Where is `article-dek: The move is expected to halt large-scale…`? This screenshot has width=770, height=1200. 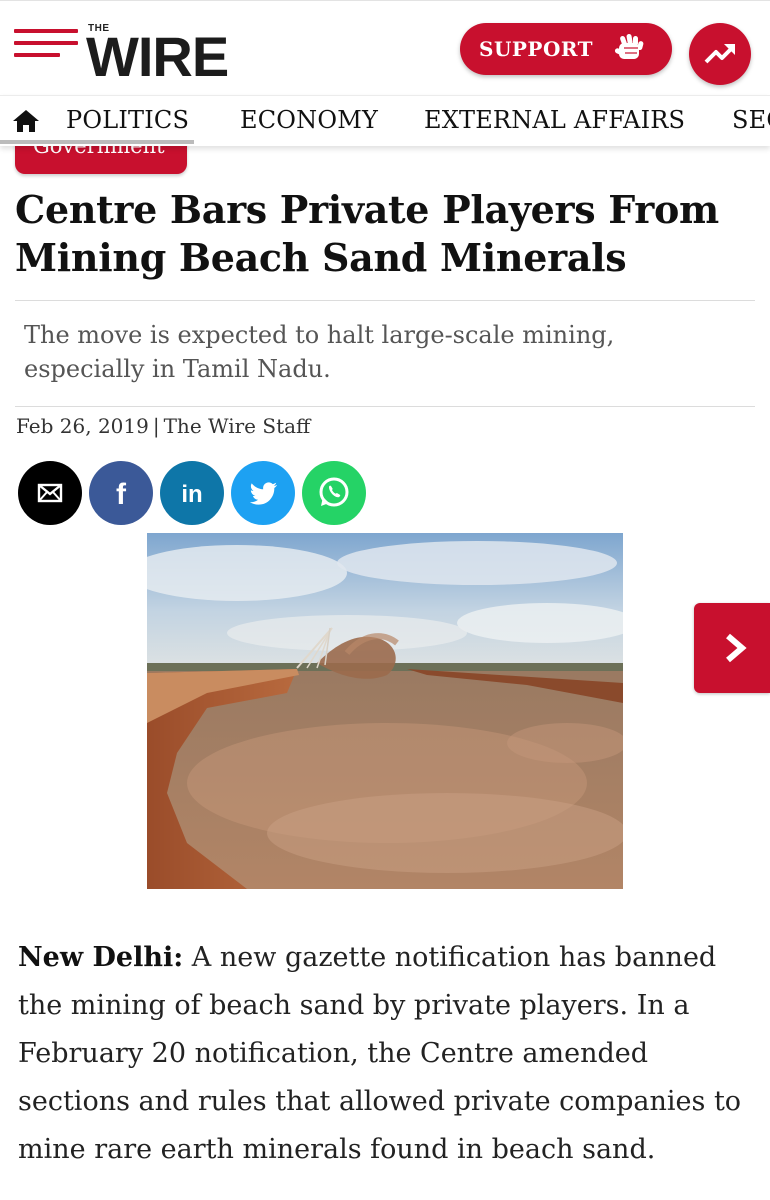 article-dek: The move is expected to halt large-scale… is located at coordinates (384, 352).